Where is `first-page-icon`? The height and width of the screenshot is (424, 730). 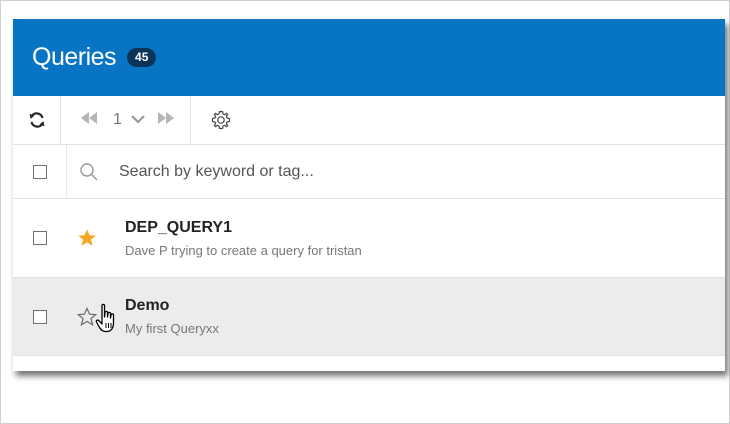 first-page-icon is located at coordinates (89, 117).